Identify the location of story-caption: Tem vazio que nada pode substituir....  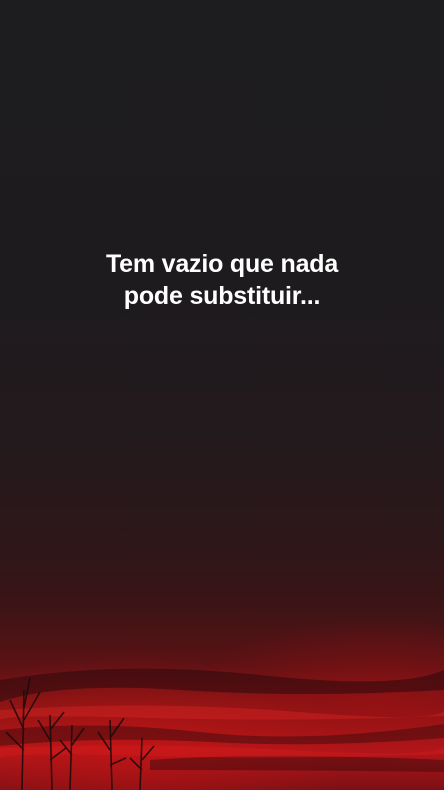
(222, 280).